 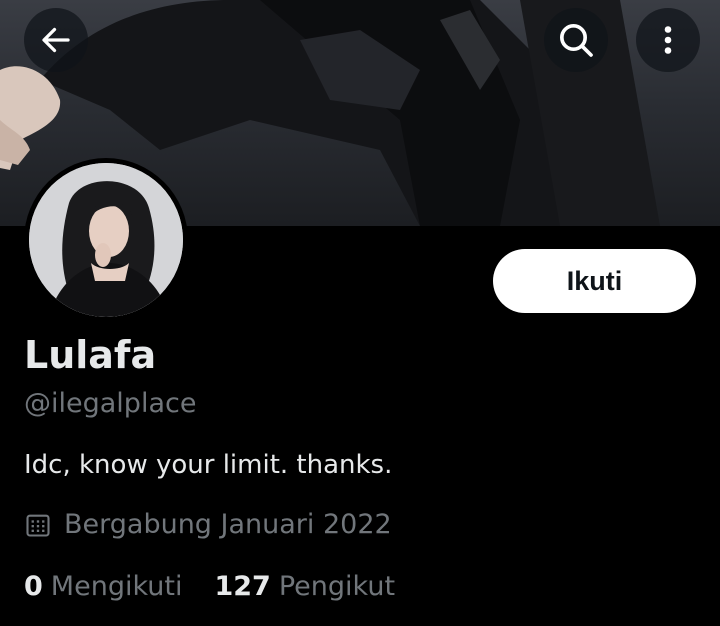 I want to click on followers-link: 127 Pengikut, so click(x=304, y=586).